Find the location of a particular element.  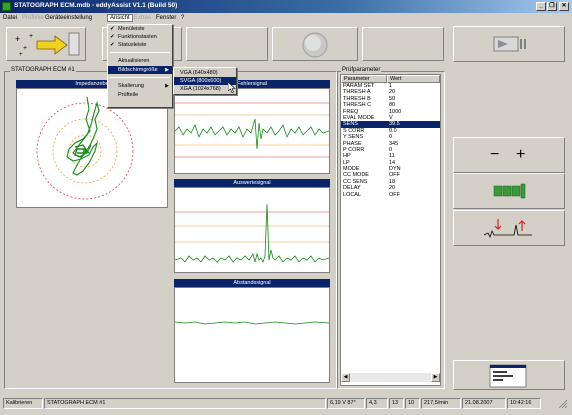

app-icon is located at coordinates (6, 6).